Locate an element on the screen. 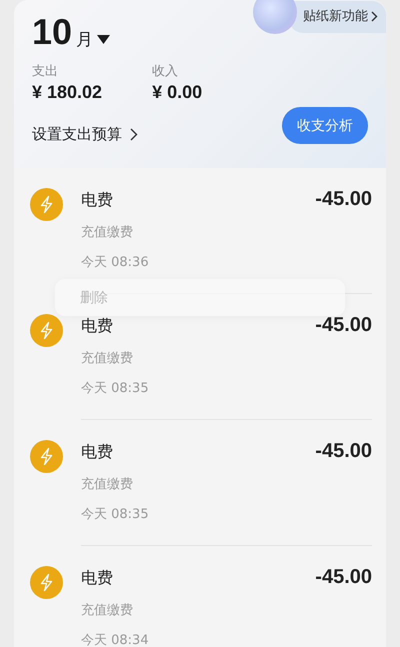 The height and width of the screenshot is (647, 400). analysis-button: 收支分析 is located at coordinates (325, 125).